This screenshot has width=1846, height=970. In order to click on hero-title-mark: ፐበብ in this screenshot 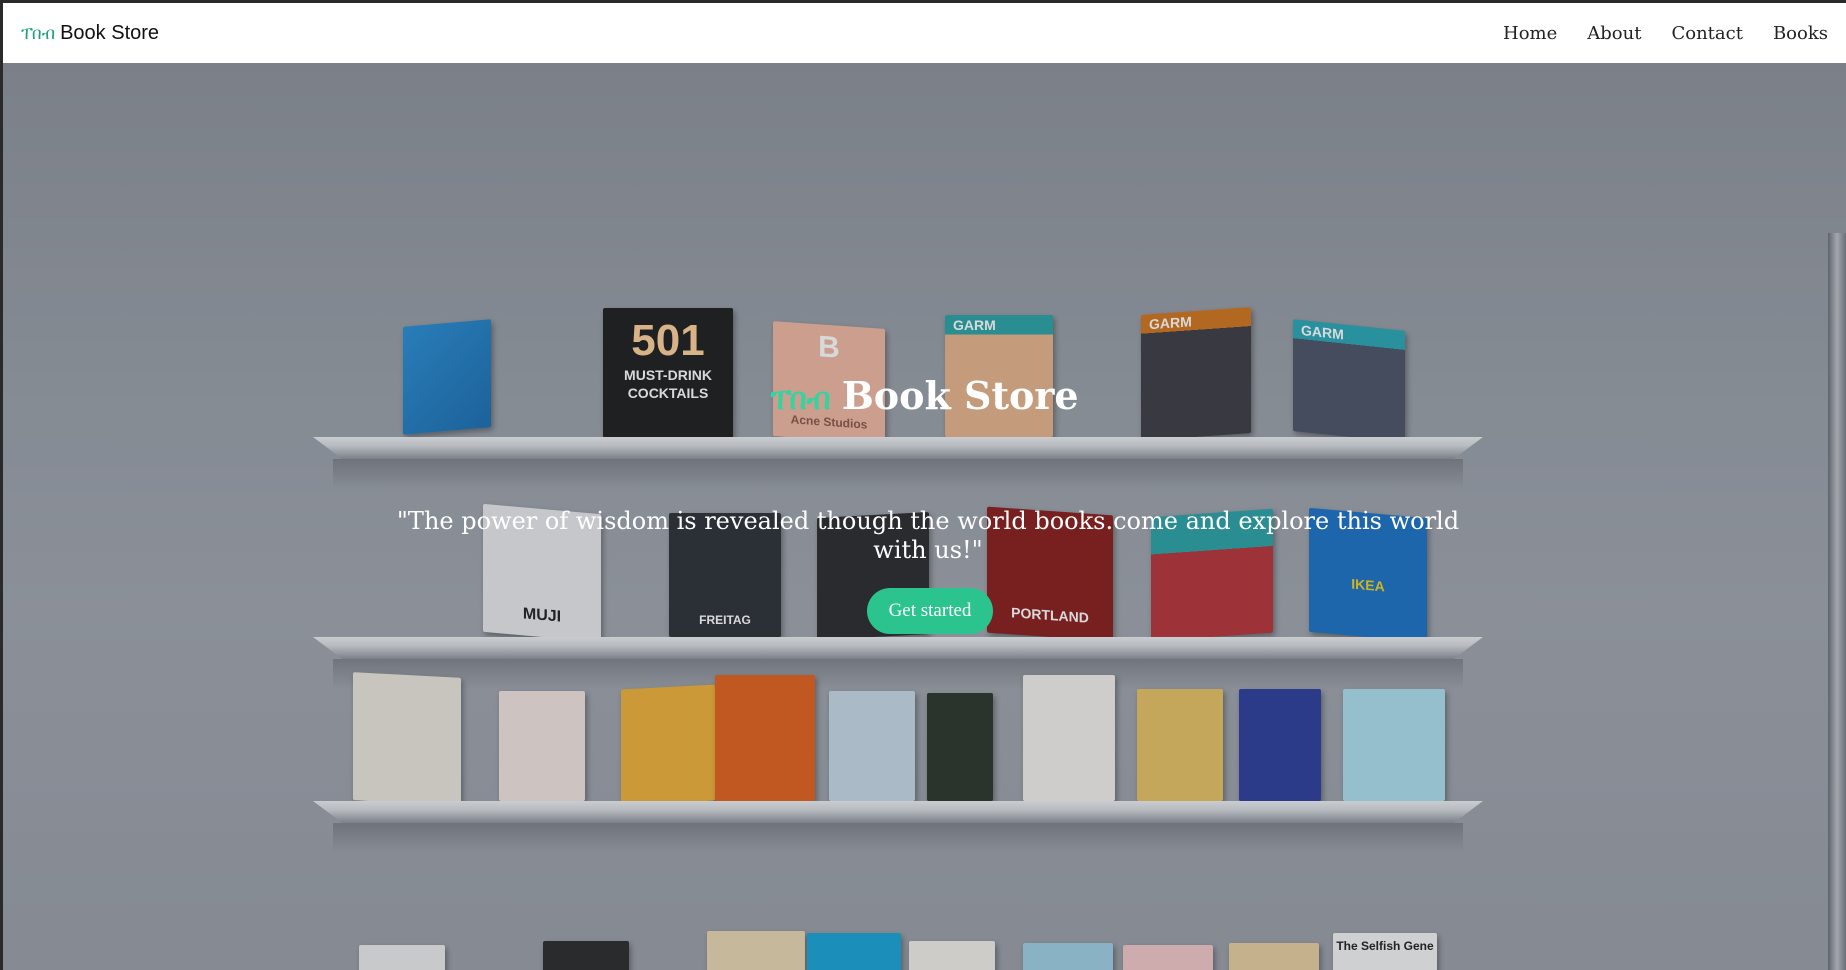, I will do `click(800, 399)`.